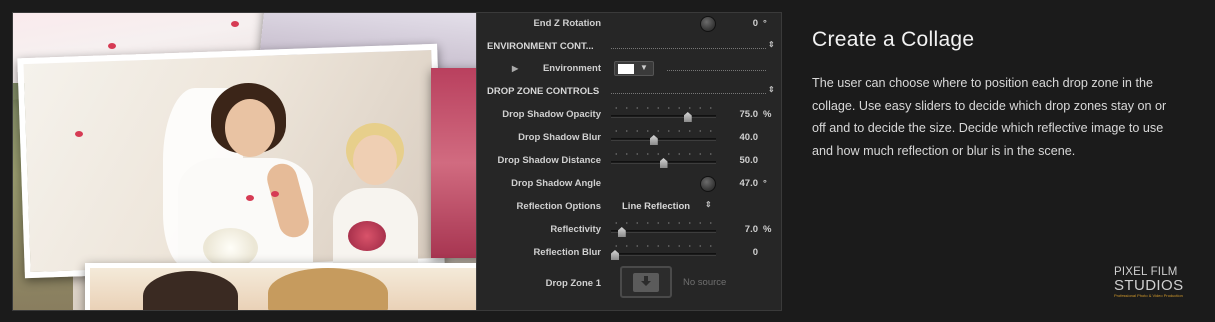  I want to click on shadow-opacity-value: 75.0, so click(749, 114).